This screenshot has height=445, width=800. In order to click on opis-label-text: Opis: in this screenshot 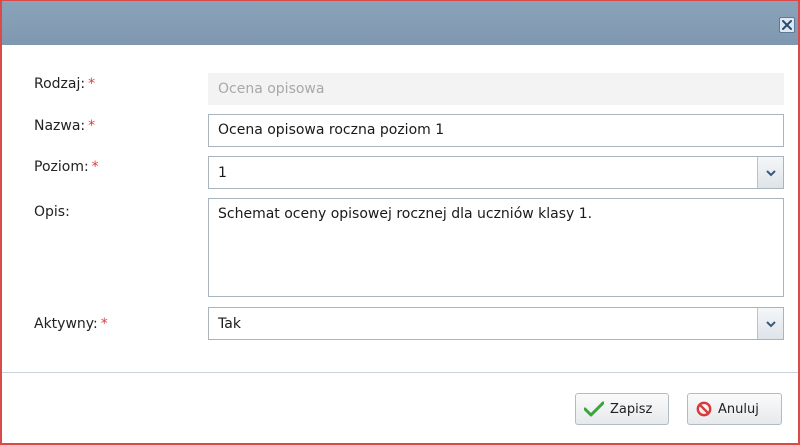, I will do `click(52, 212)`.